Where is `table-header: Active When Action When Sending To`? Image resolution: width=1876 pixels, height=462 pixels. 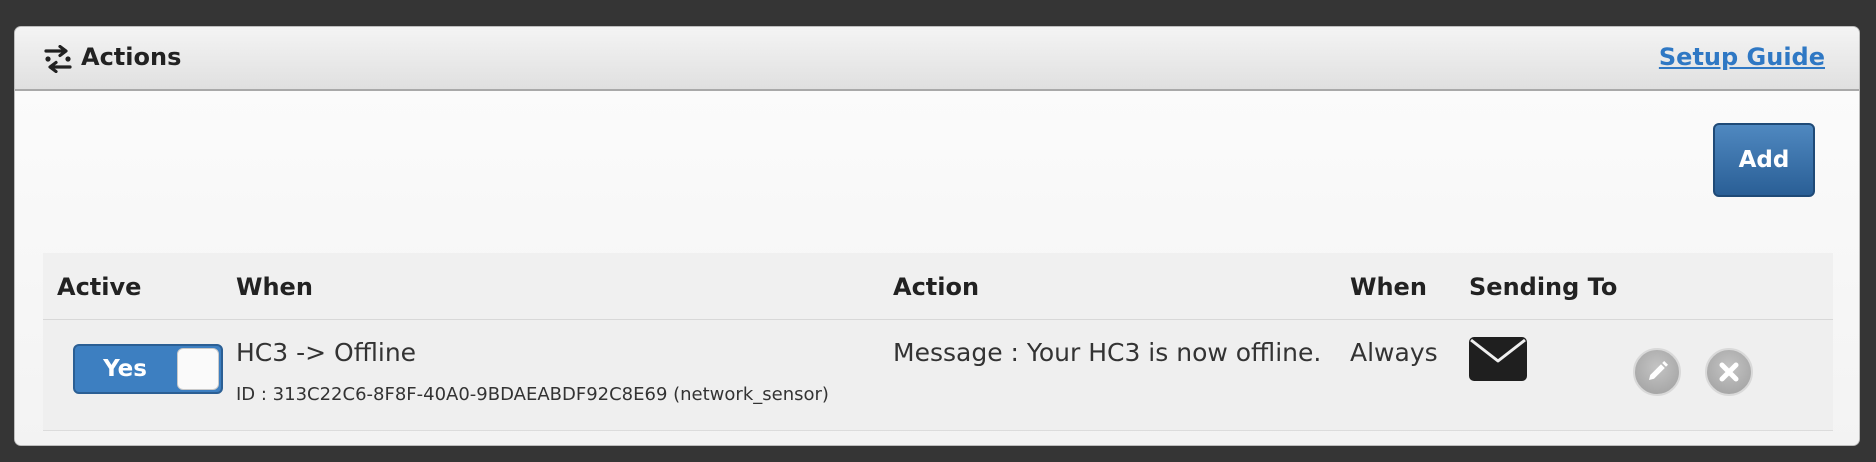
table-header: Active When Action When Sending To is located at coordinates (938, 286).